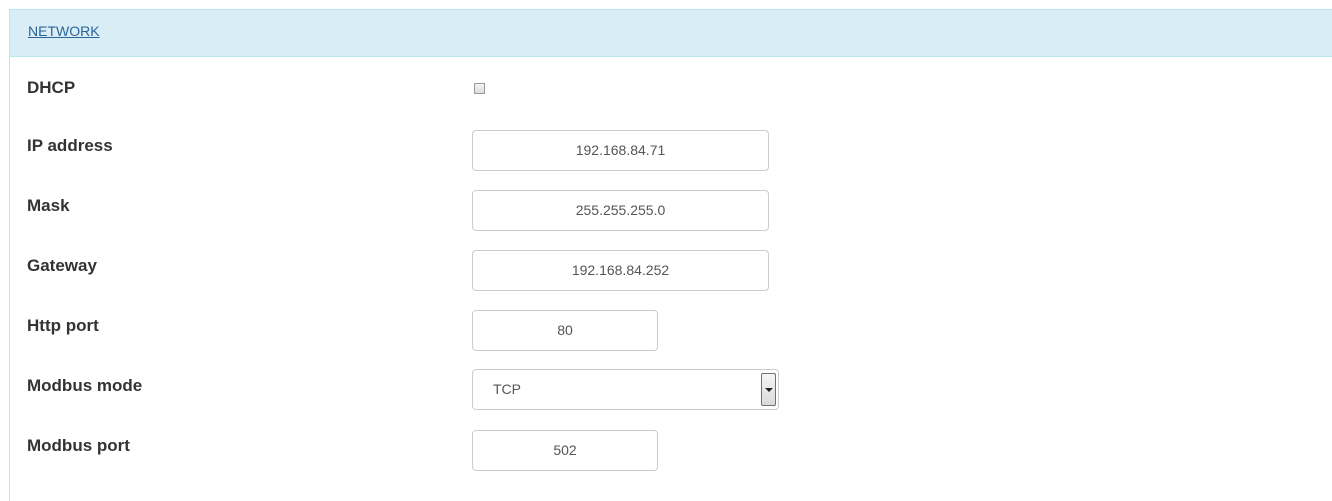 The width and height of the screenshot is (1332, 501). I want to click on dhcp-checkbox, so click(479, 88).